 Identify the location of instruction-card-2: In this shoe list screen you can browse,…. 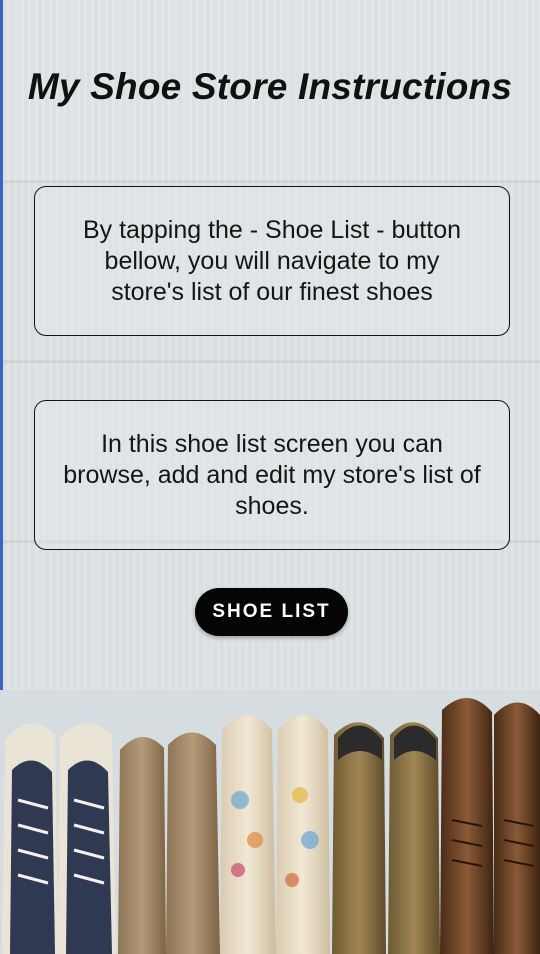
(272, 475).